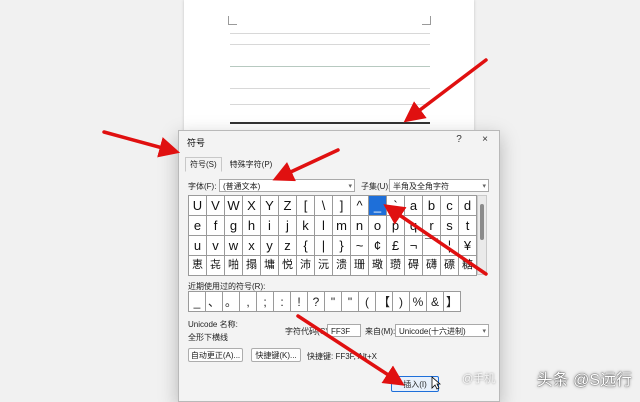 Image resolution: width=640 pixels, height=402 pixels. What do you see at coordinates (436, 383) in the screenshot?
I see `mouse-cursor-icon` at bounding box center [436, 383].